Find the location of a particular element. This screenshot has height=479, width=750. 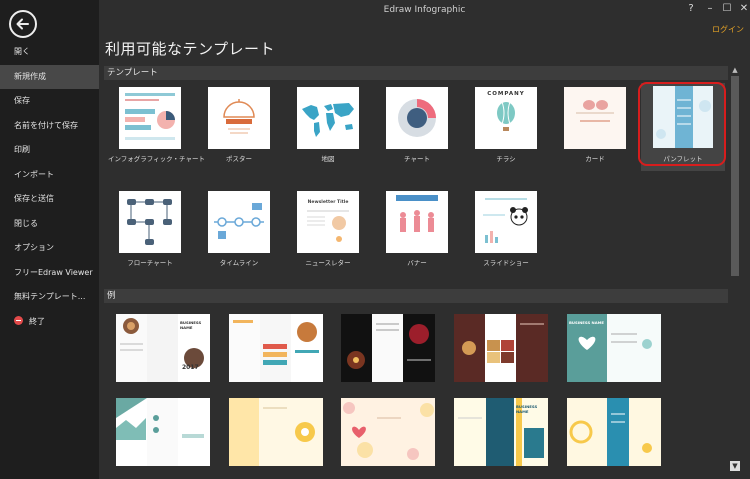

template-thumbnail: Newsletter Title is located at coordinates (328, 222).